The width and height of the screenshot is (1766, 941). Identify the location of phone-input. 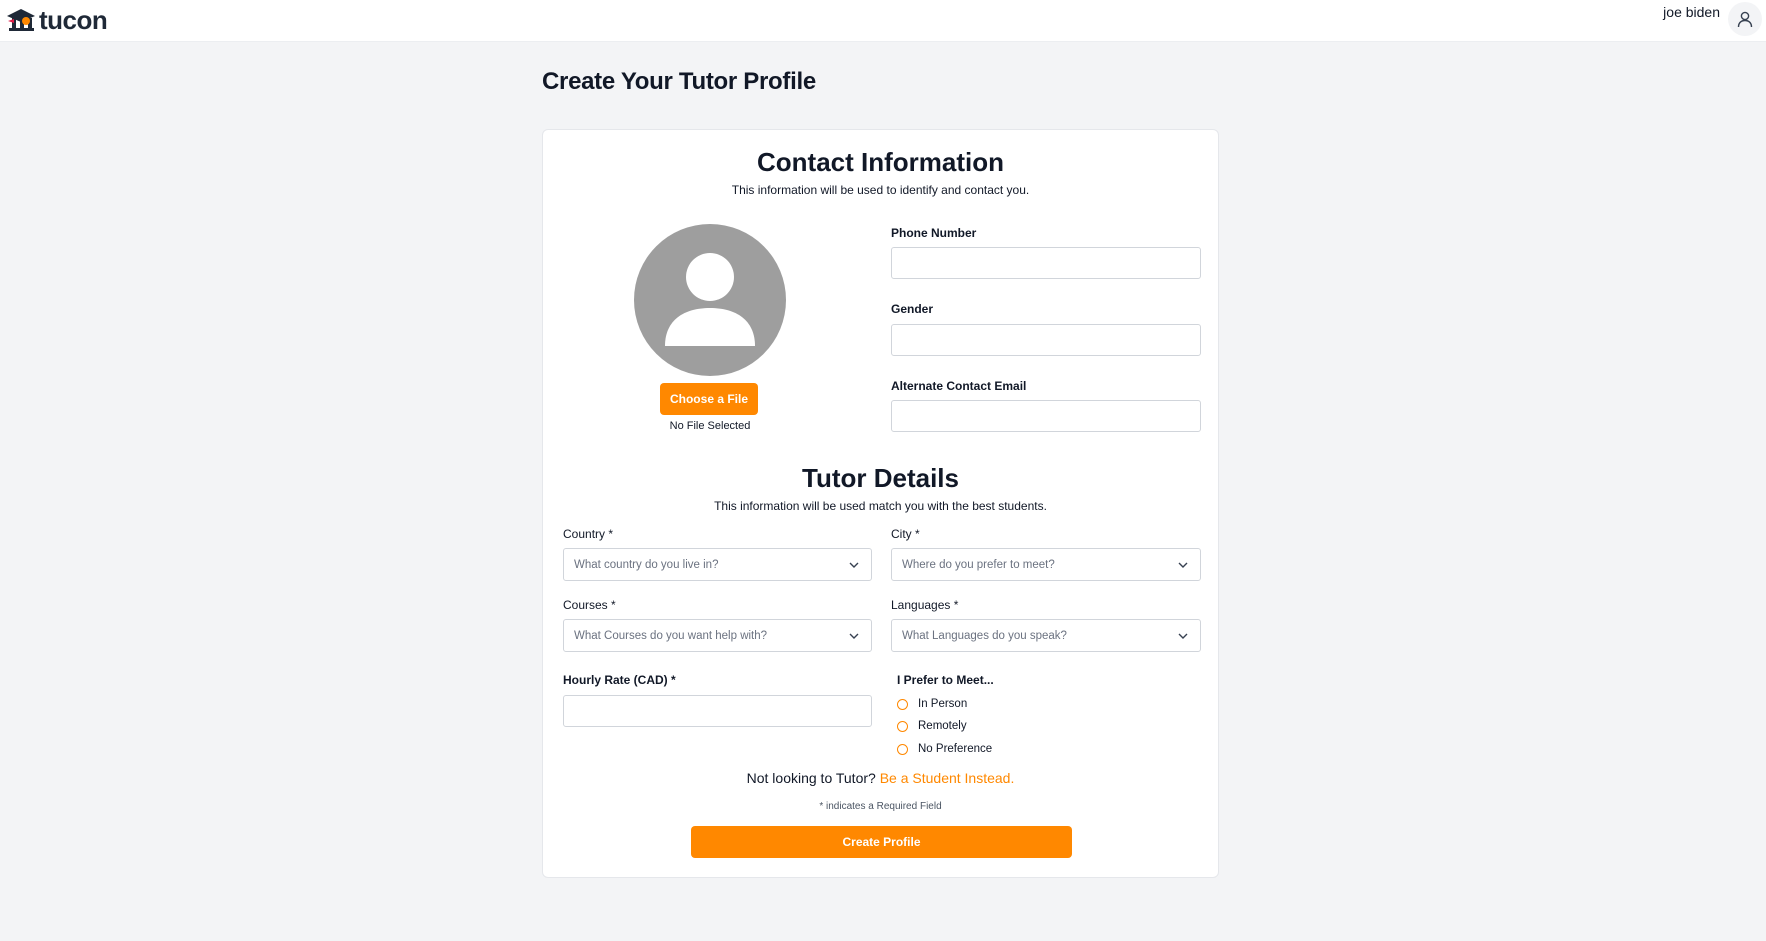
(1046, 263).